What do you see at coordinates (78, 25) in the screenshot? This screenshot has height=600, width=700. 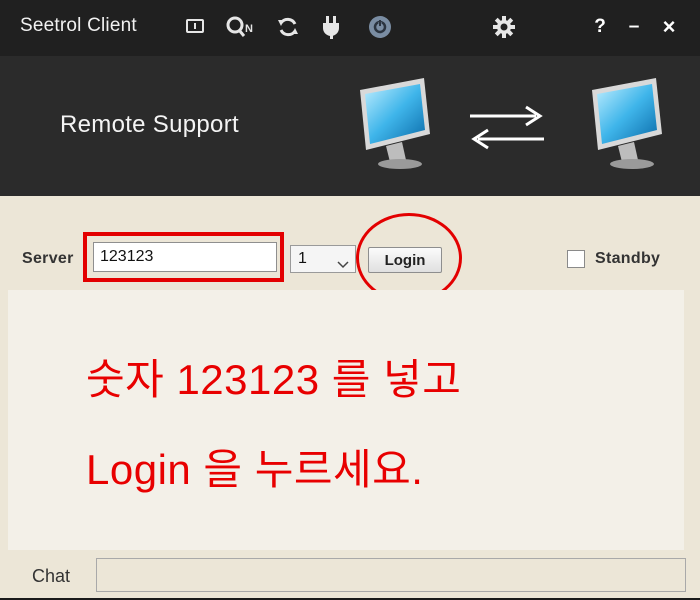 I see `app-title: Seetrol Client` at bounding box center [78, 25].